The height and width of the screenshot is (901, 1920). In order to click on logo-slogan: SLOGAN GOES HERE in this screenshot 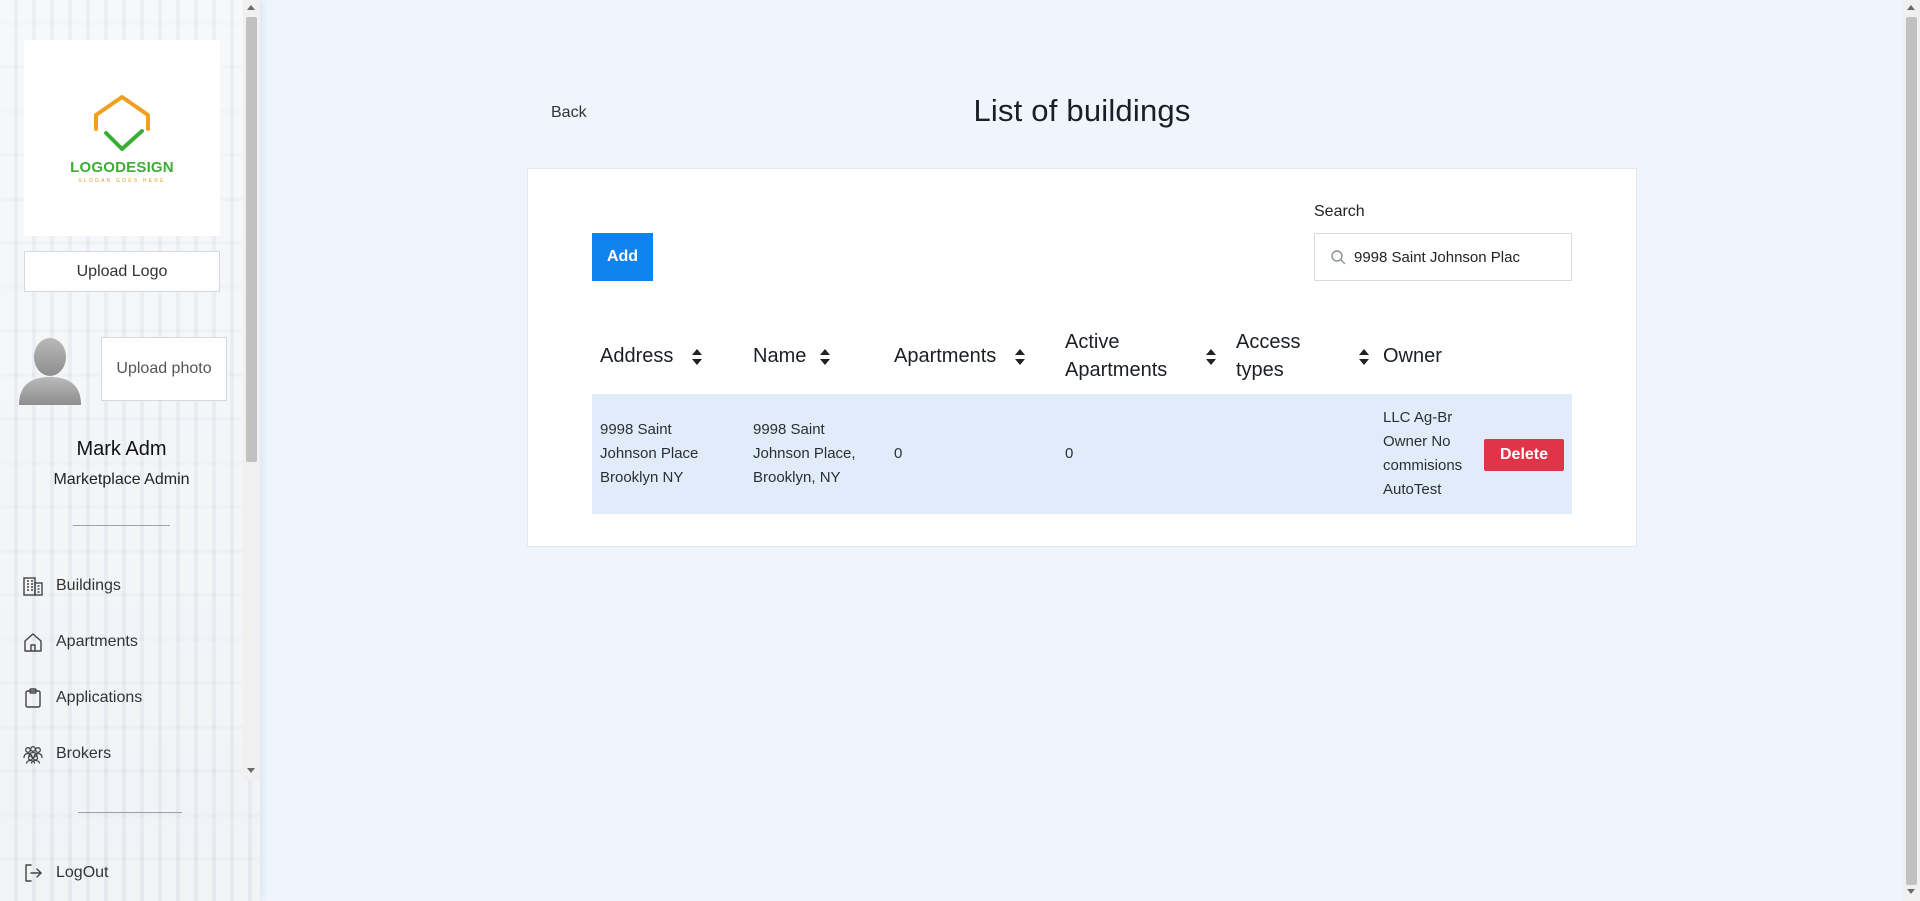, I will do `click(122, 180)`.